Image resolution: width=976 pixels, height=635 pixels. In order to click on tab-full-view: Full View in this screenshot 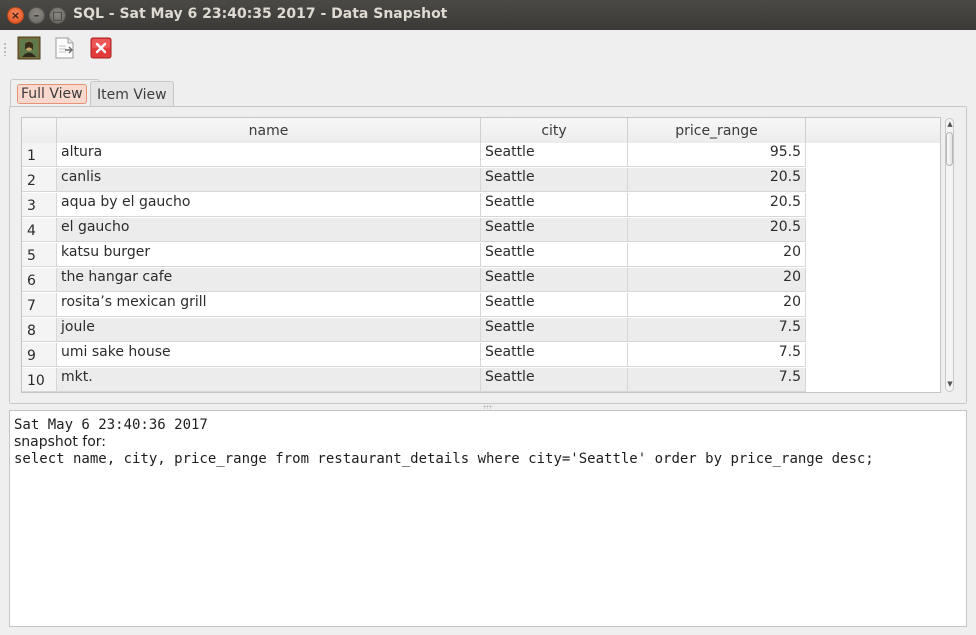, I will do `click(55, 93)`.